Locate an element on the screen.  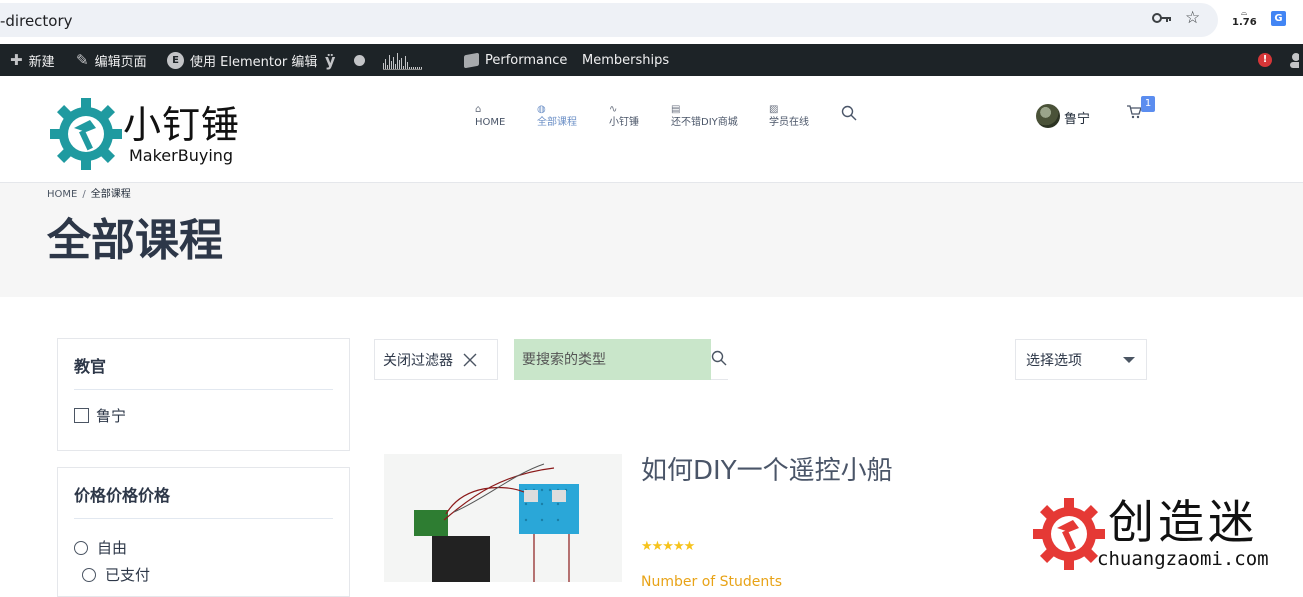
speed-gauge-icon: ⌓ is located at coordinates (1244, 12).